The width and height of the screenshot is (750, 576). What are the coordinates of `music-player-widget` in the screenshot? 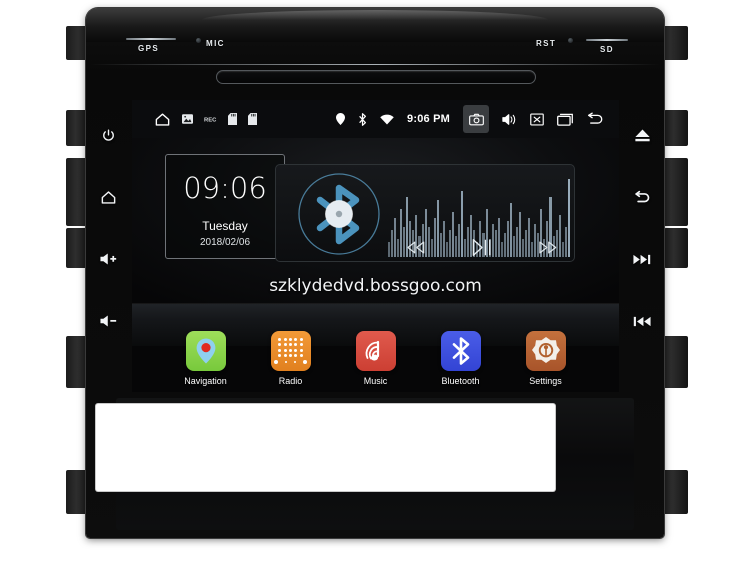 It's located at (425, 213).